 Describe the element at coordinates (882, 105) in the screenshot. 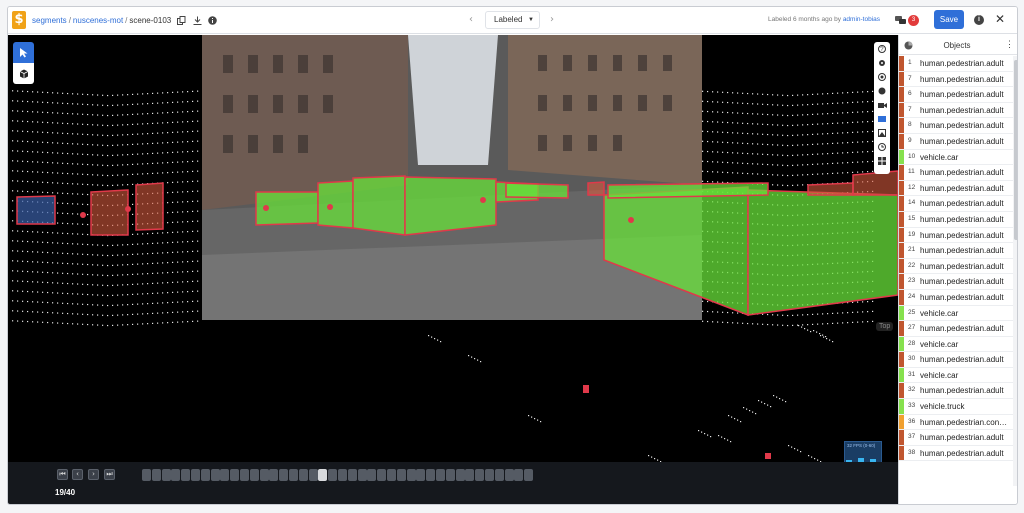

I see `camera-icon` at that location.